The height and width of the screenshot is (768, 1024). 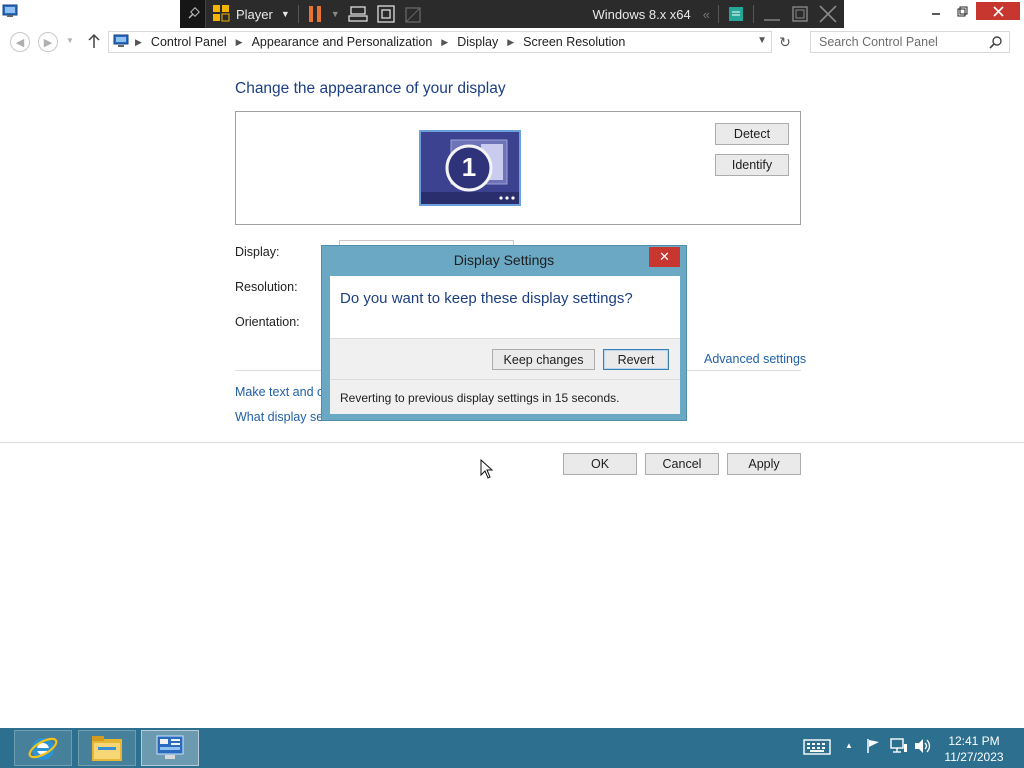 I want to click on collapse-toolbar-icon: «, so click(x=706, y=14).